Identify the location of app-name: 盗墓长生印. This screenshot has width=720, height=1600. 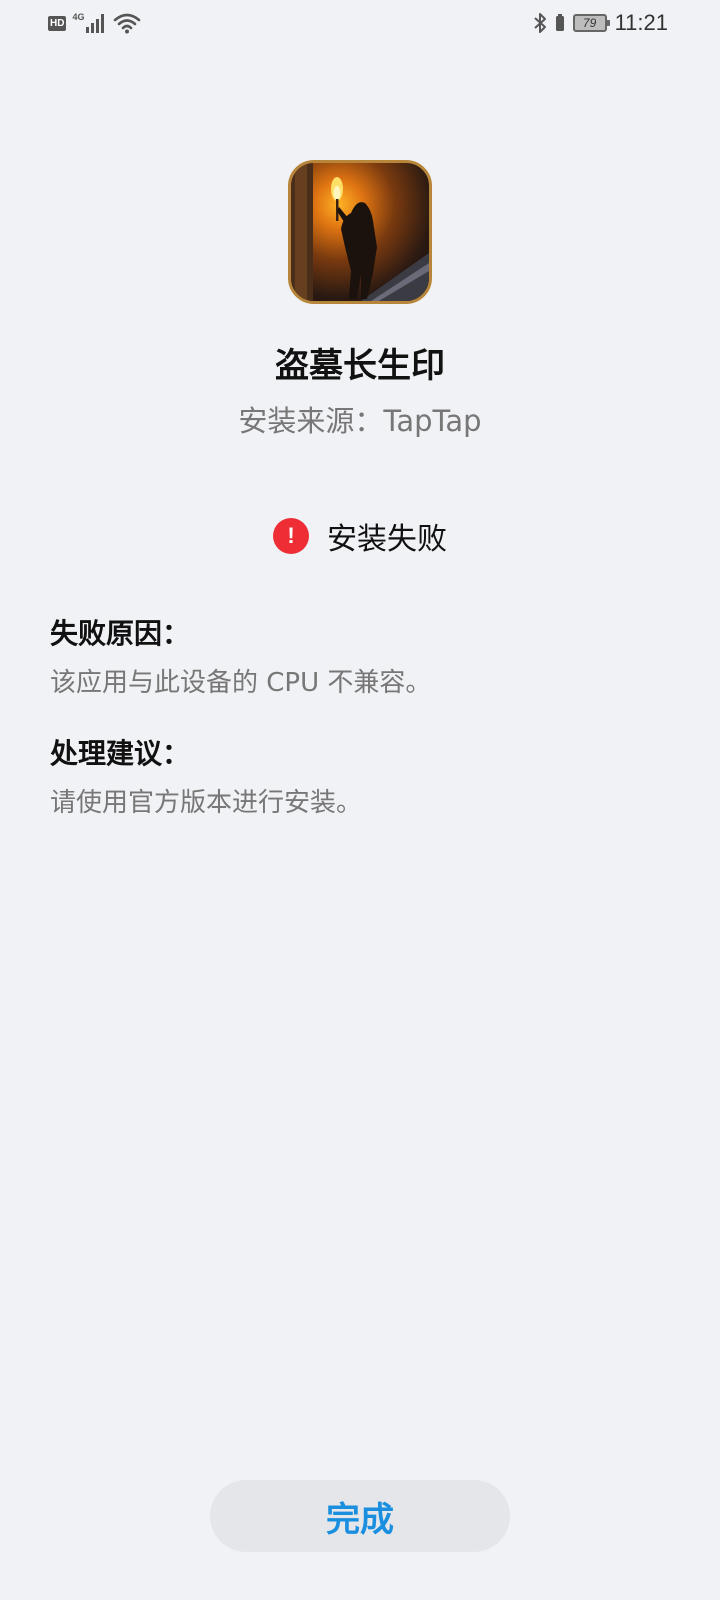
(360, 366).